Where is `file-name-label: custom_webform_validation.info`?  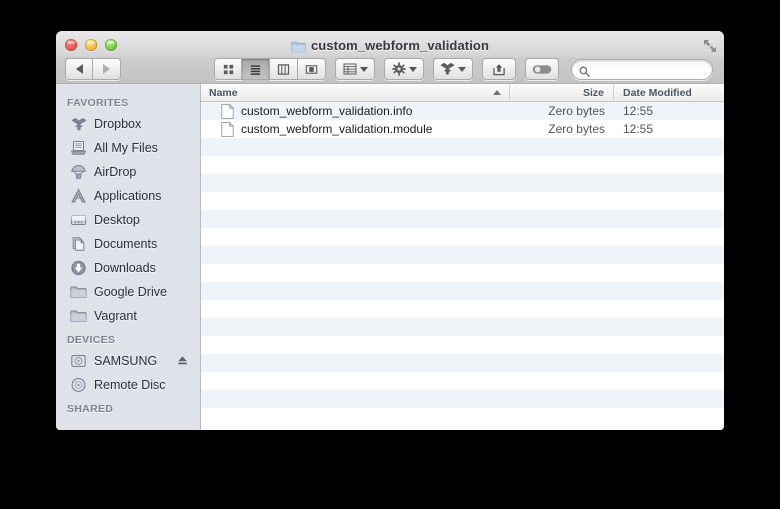
file-name-label: custom_webform_validation.info is located at coordinates (327, 111).